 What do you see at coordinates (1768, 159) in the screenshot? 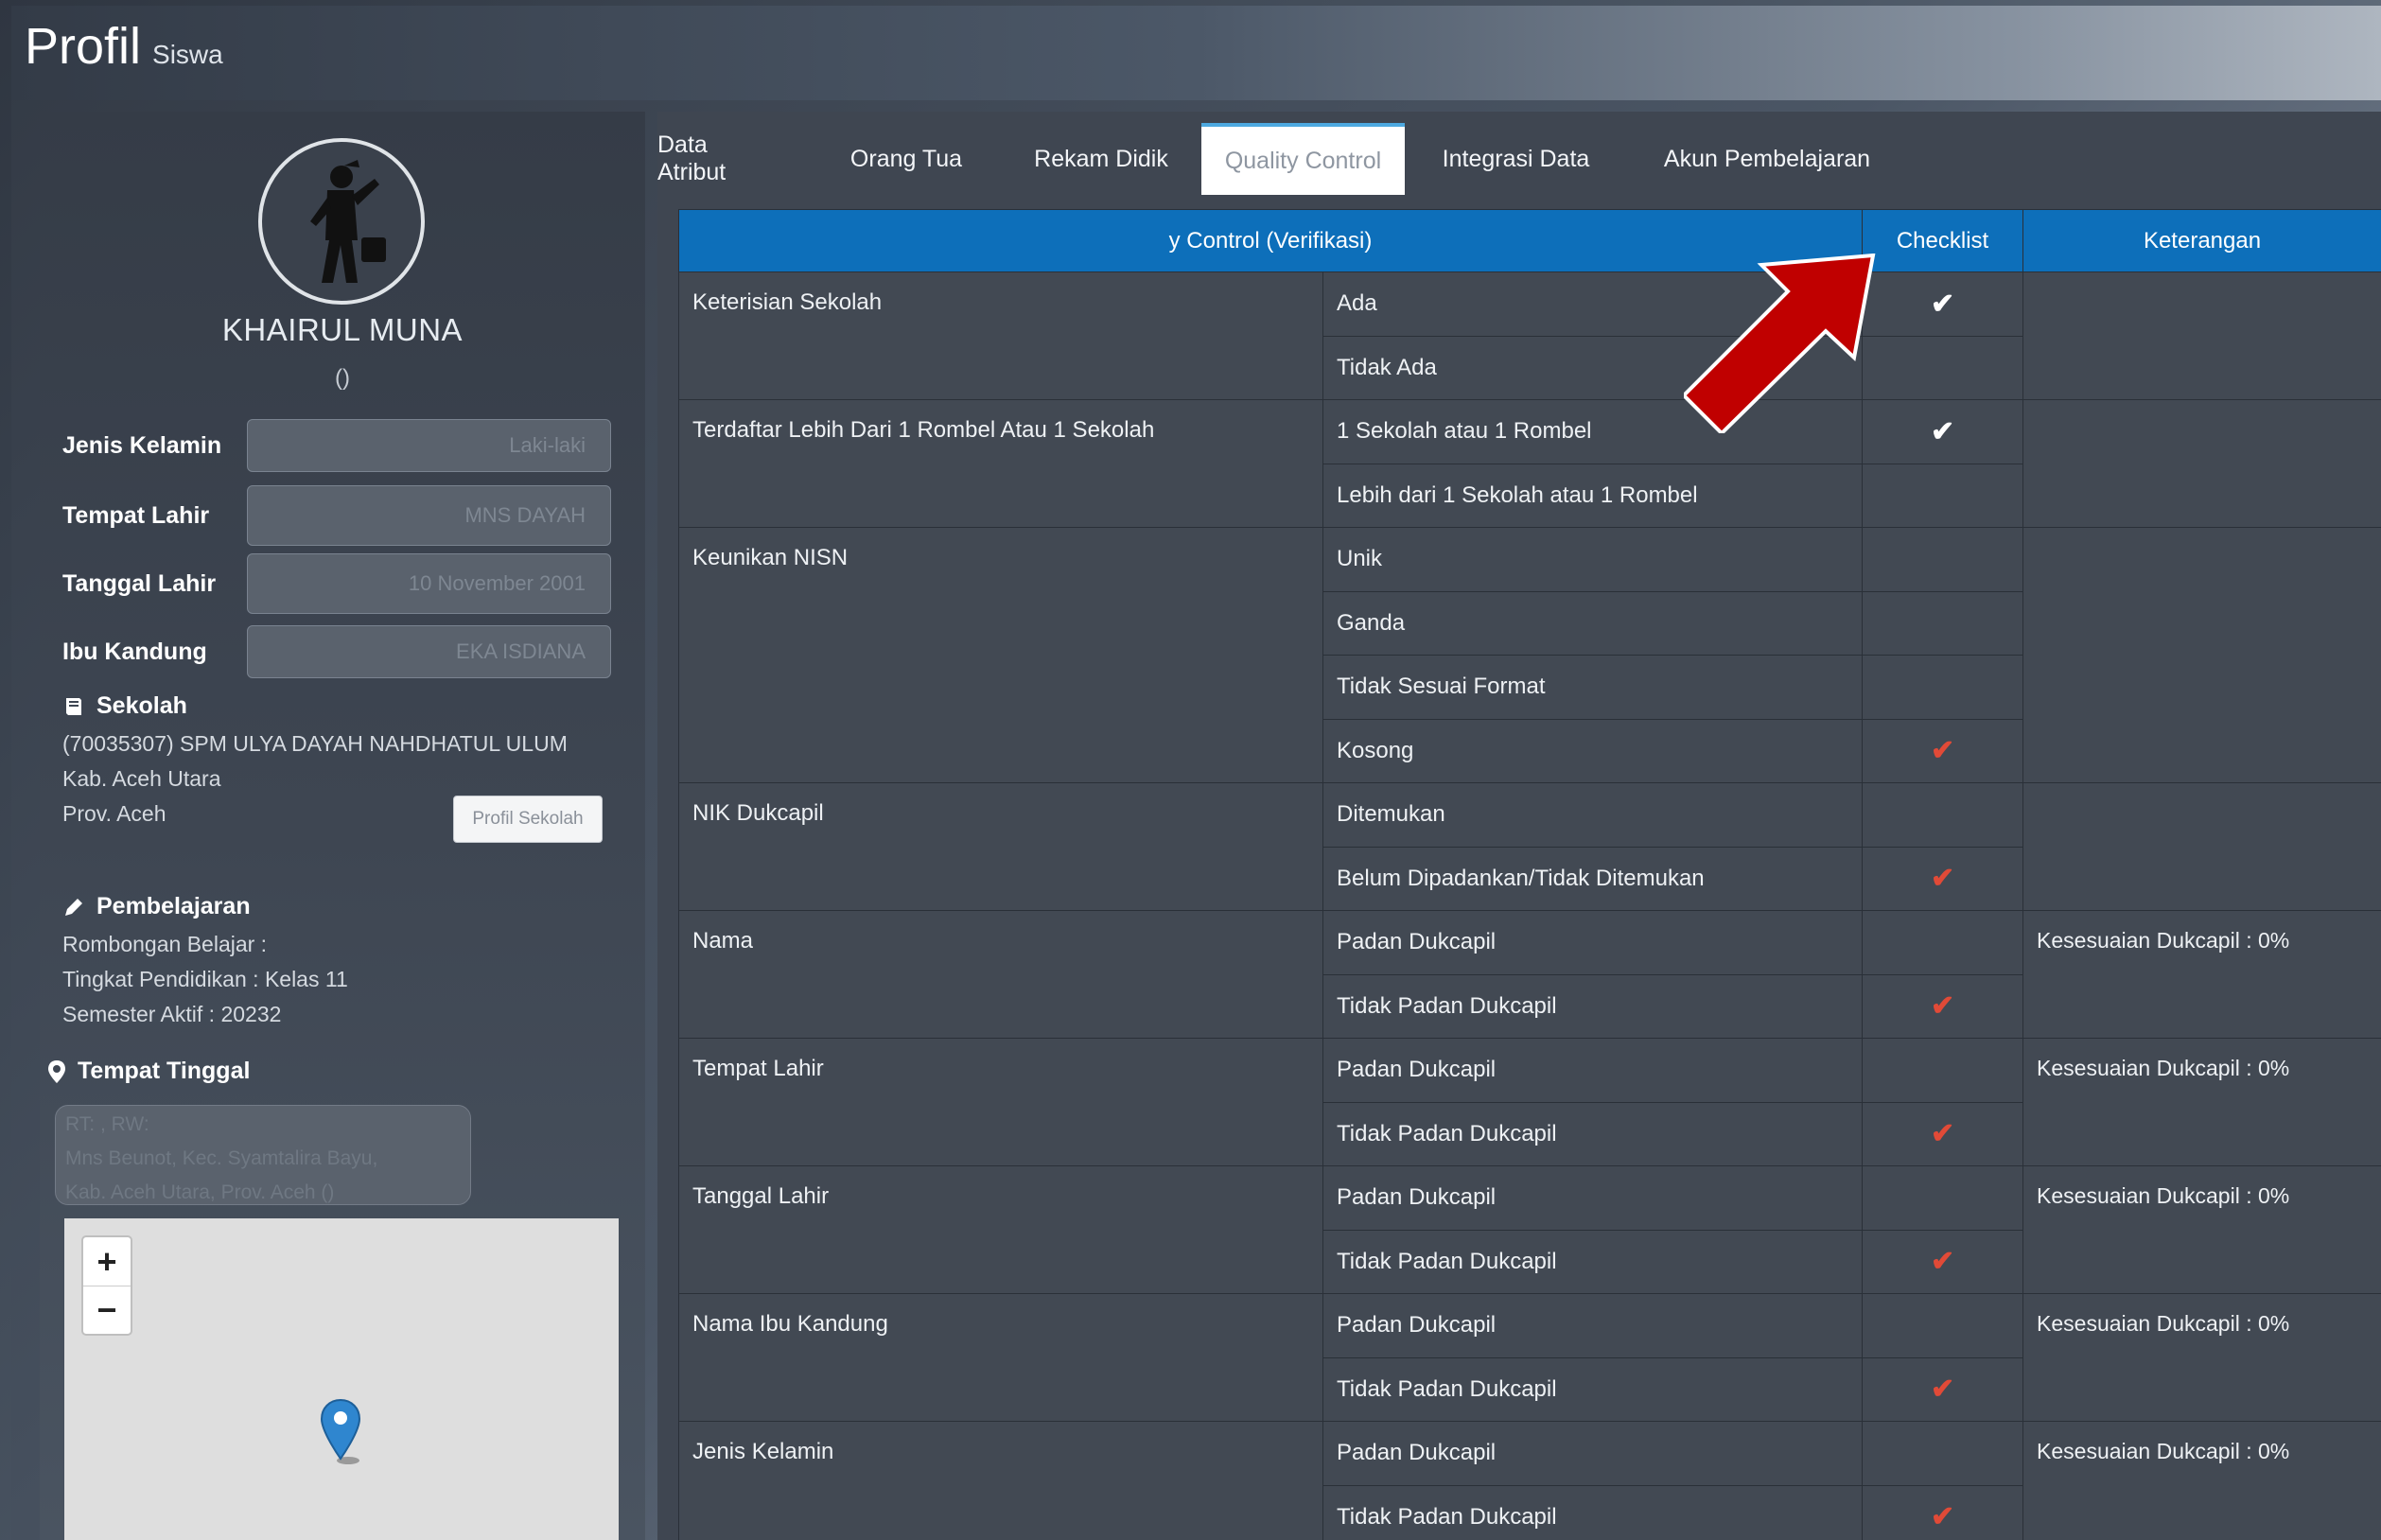
I see `tab-akun-pembelajaran: Akun Pembelajaran` at bounding box center [1768, 159].